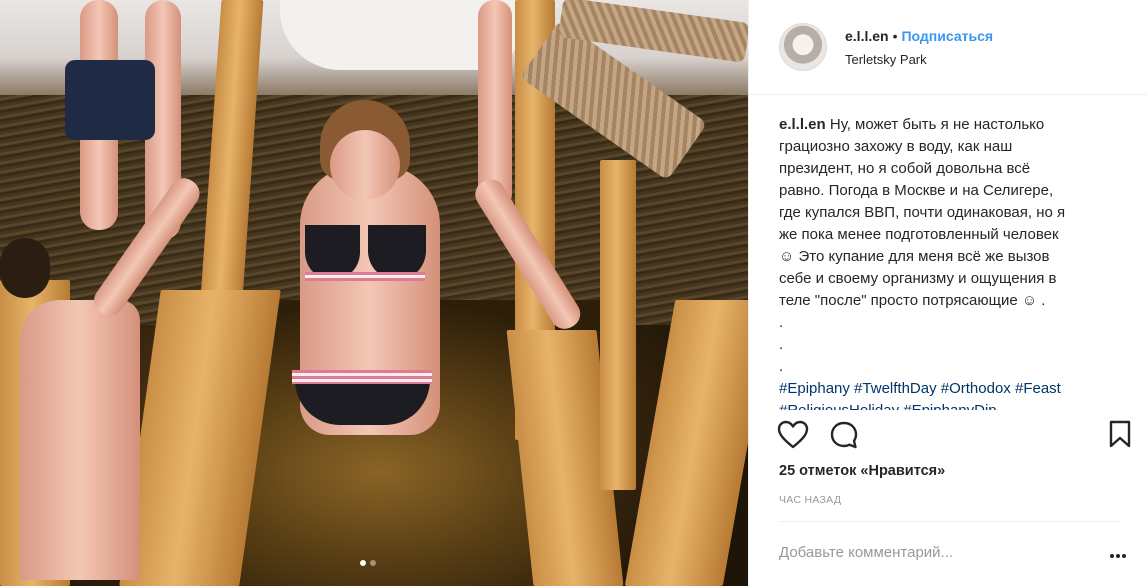  Describe the element at coordinates (362, 377) in the screenshot. I see `photo-bikini-bottom-band` at that location.